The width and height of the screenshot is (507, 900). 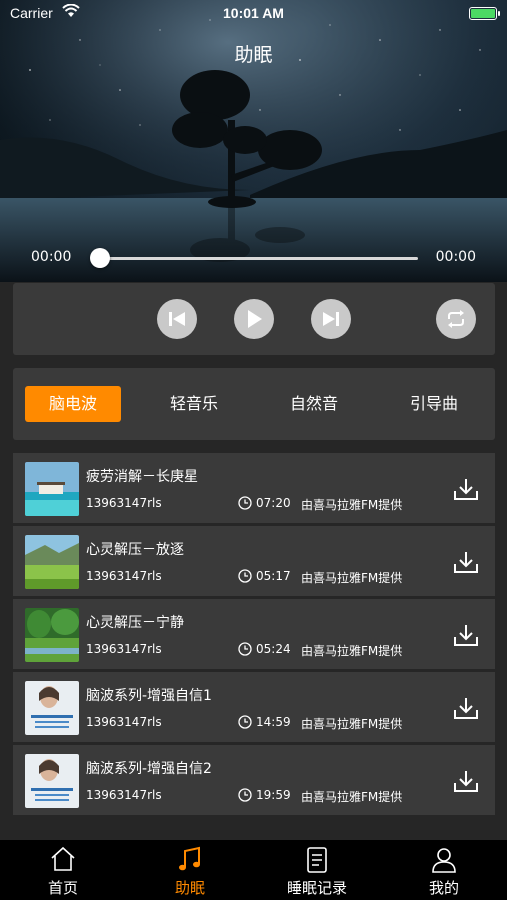 I want to click on track-duration: 07:20, so click(x=273, y=503).